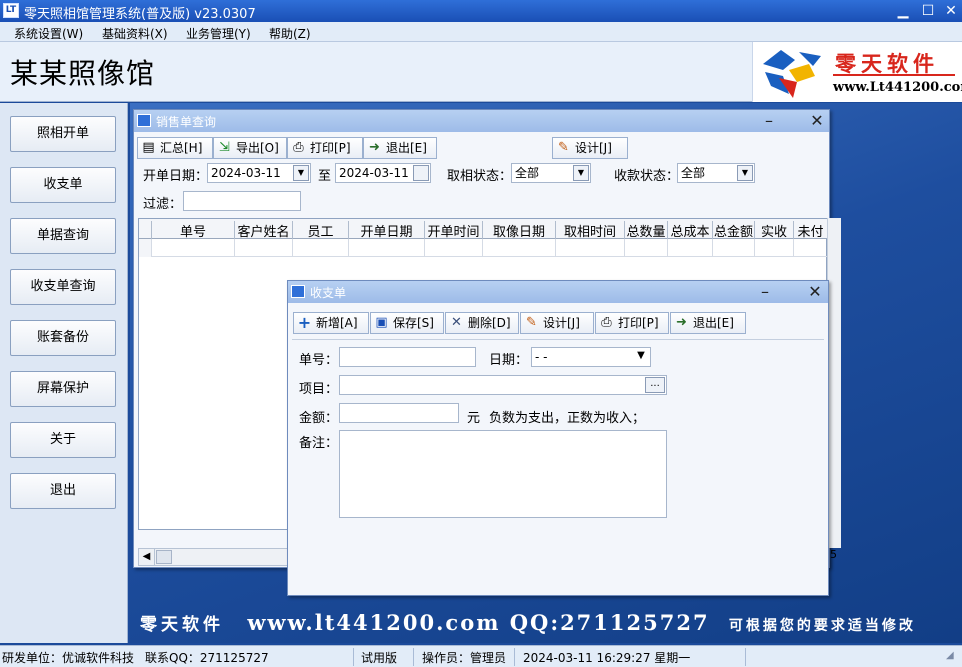 This screenshot has width=962, height=667. What do you see at coordinates (48, 33) in the screenshot?
I see `menu-system-settings: 系统设置(W)` at bounding box center [48, 33].